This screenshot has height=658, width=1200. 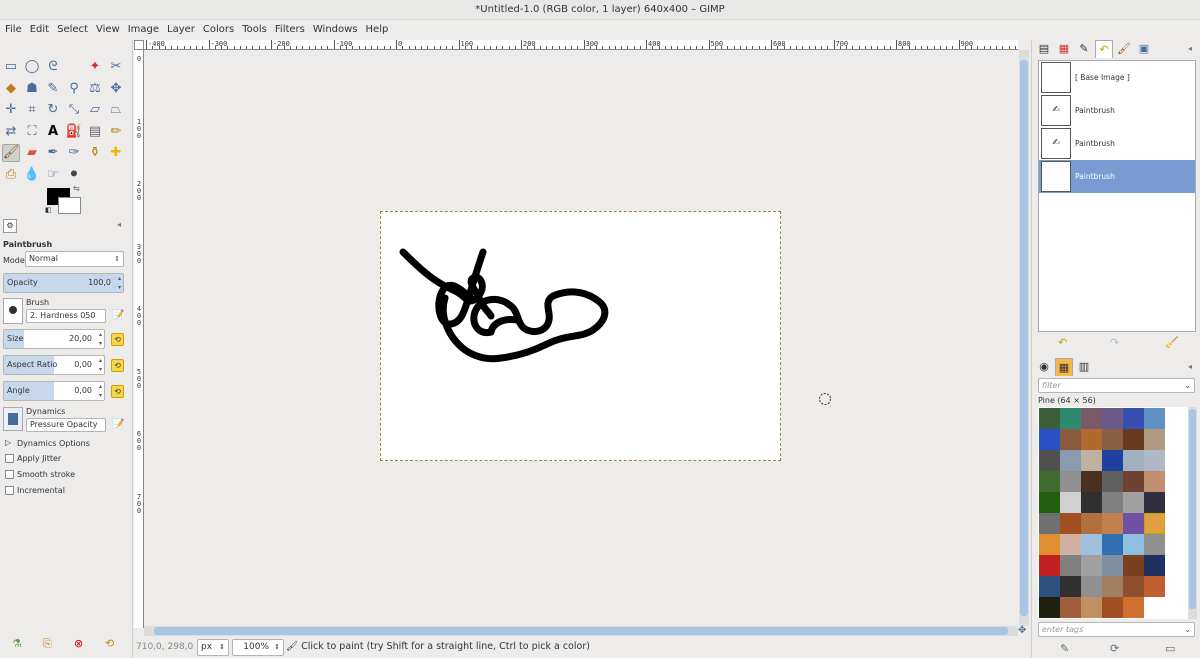 I want to click on vertical-scrollbar, so click(x=1024, y=338).